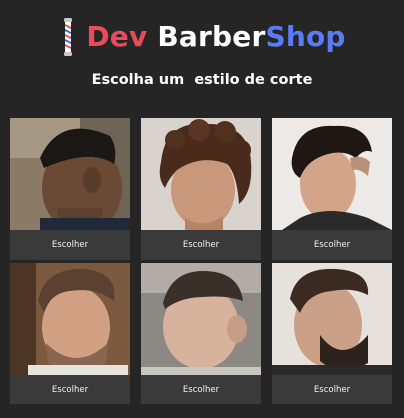 This screenshot has width=404, height=418. What do you see at coordinates (68, 37) in the screenshot?
I see `barber-pole-icon` at bounding box center [68, 37].